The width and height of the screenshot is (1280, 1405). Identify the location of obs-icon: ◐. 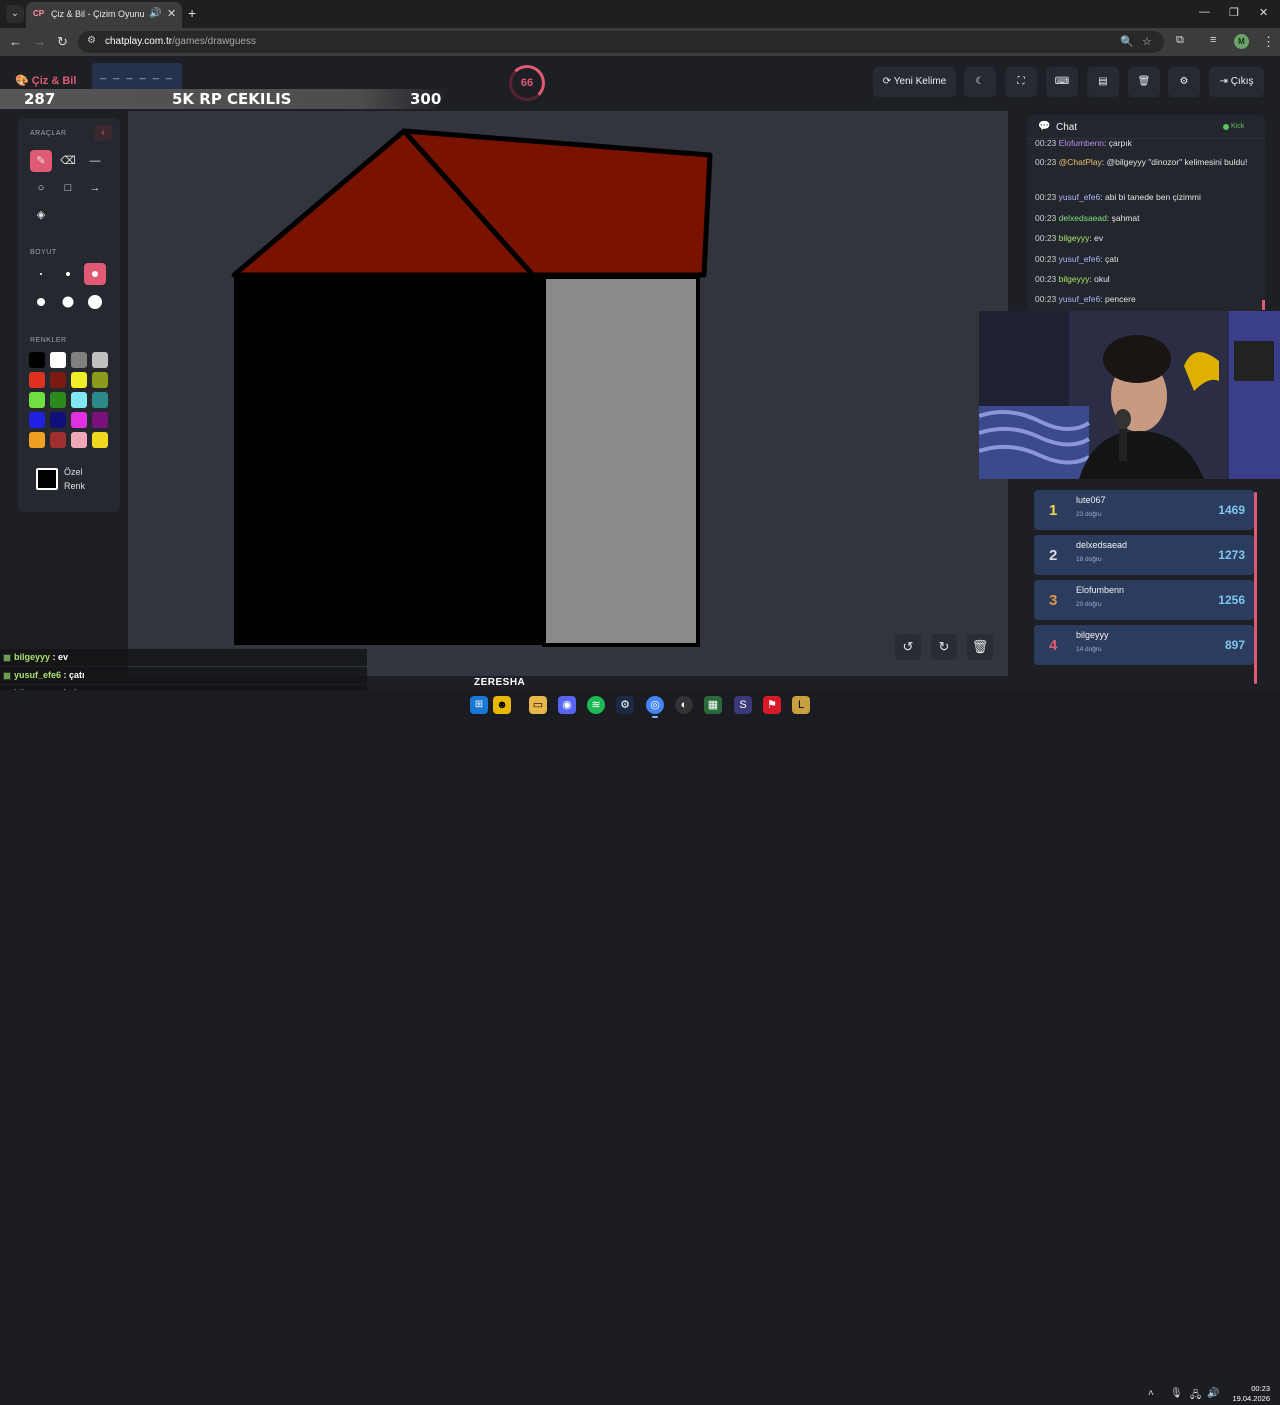
(684, 705).